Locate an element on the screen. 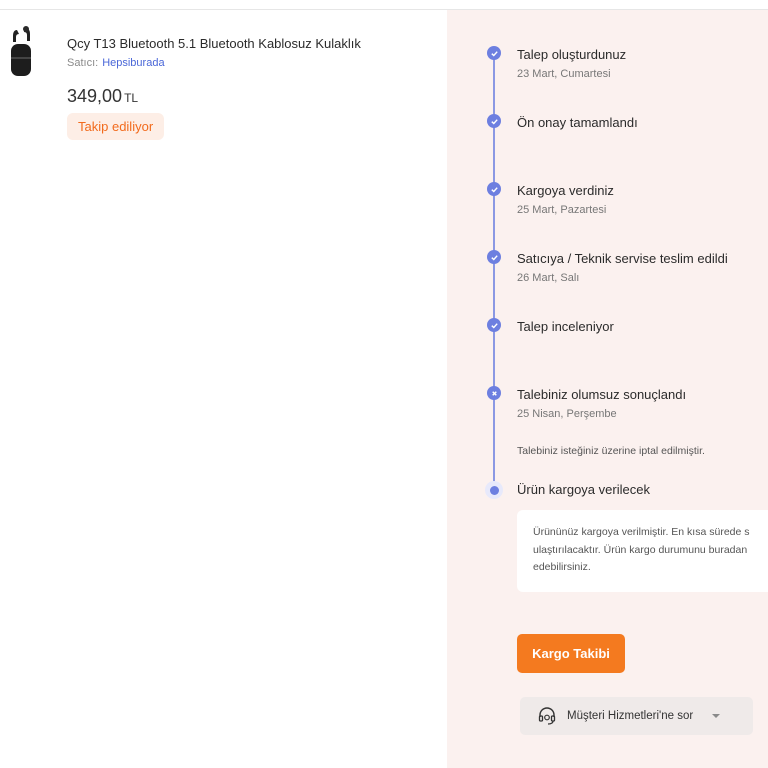 The height and width of the screenshot is (768, 768). customer-service-button: Müşteri Hizmetleri'ne sor is located at coordinates (636, 716).